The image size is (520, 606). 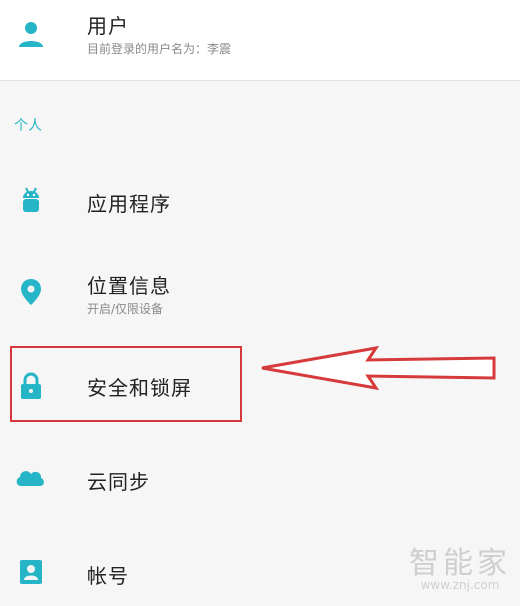 I want to click on user-row: 用户 目前登录的用户名为：李震, so click(x=260, y=40).